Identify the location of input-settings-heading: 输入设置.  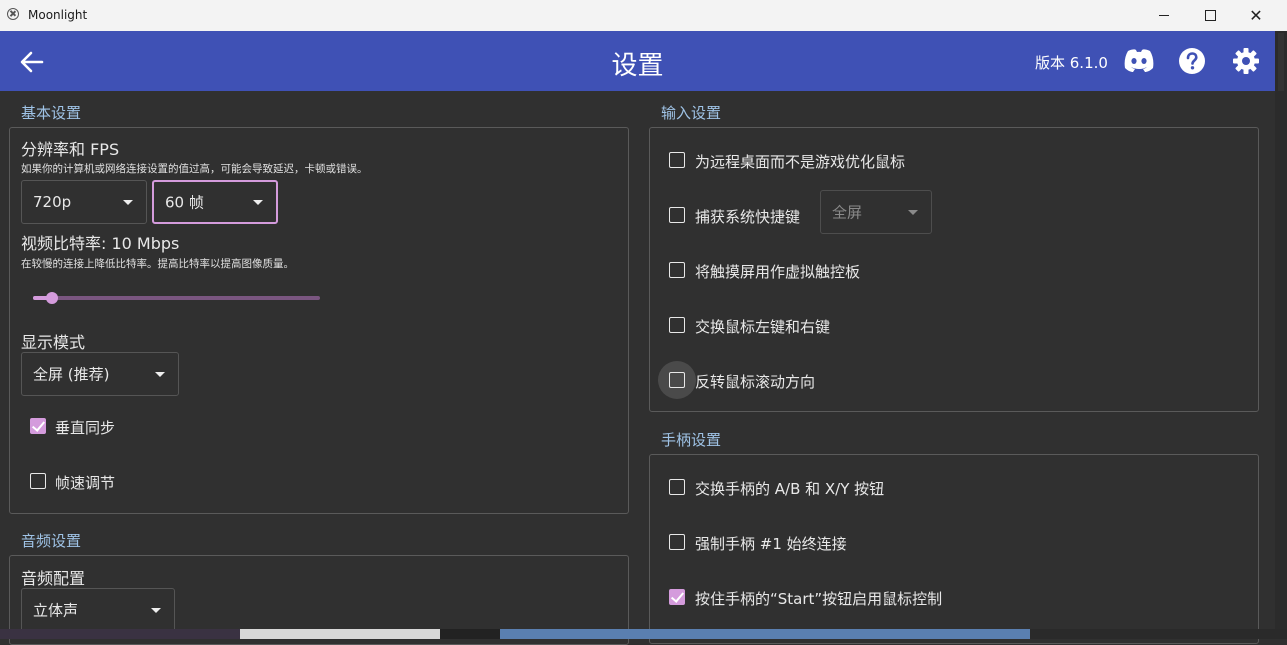
(691, 113).